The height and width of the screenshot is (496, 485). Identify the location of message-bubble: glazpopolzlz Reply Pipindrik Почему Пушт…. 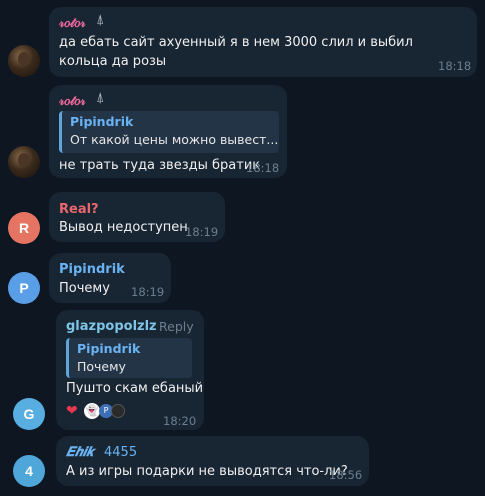
(130, 370).